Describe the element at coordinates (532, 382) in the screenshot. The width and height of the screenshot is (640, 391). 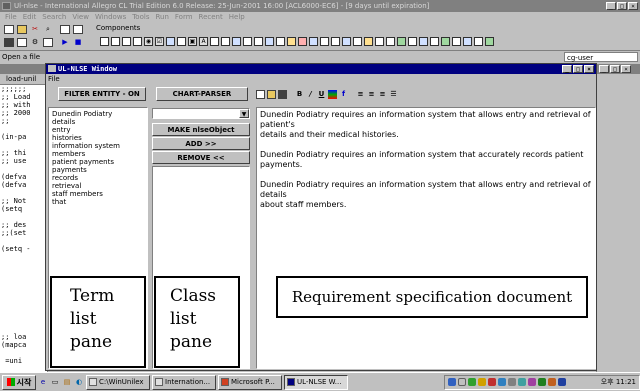
I see `keyboard-icon` at that location.